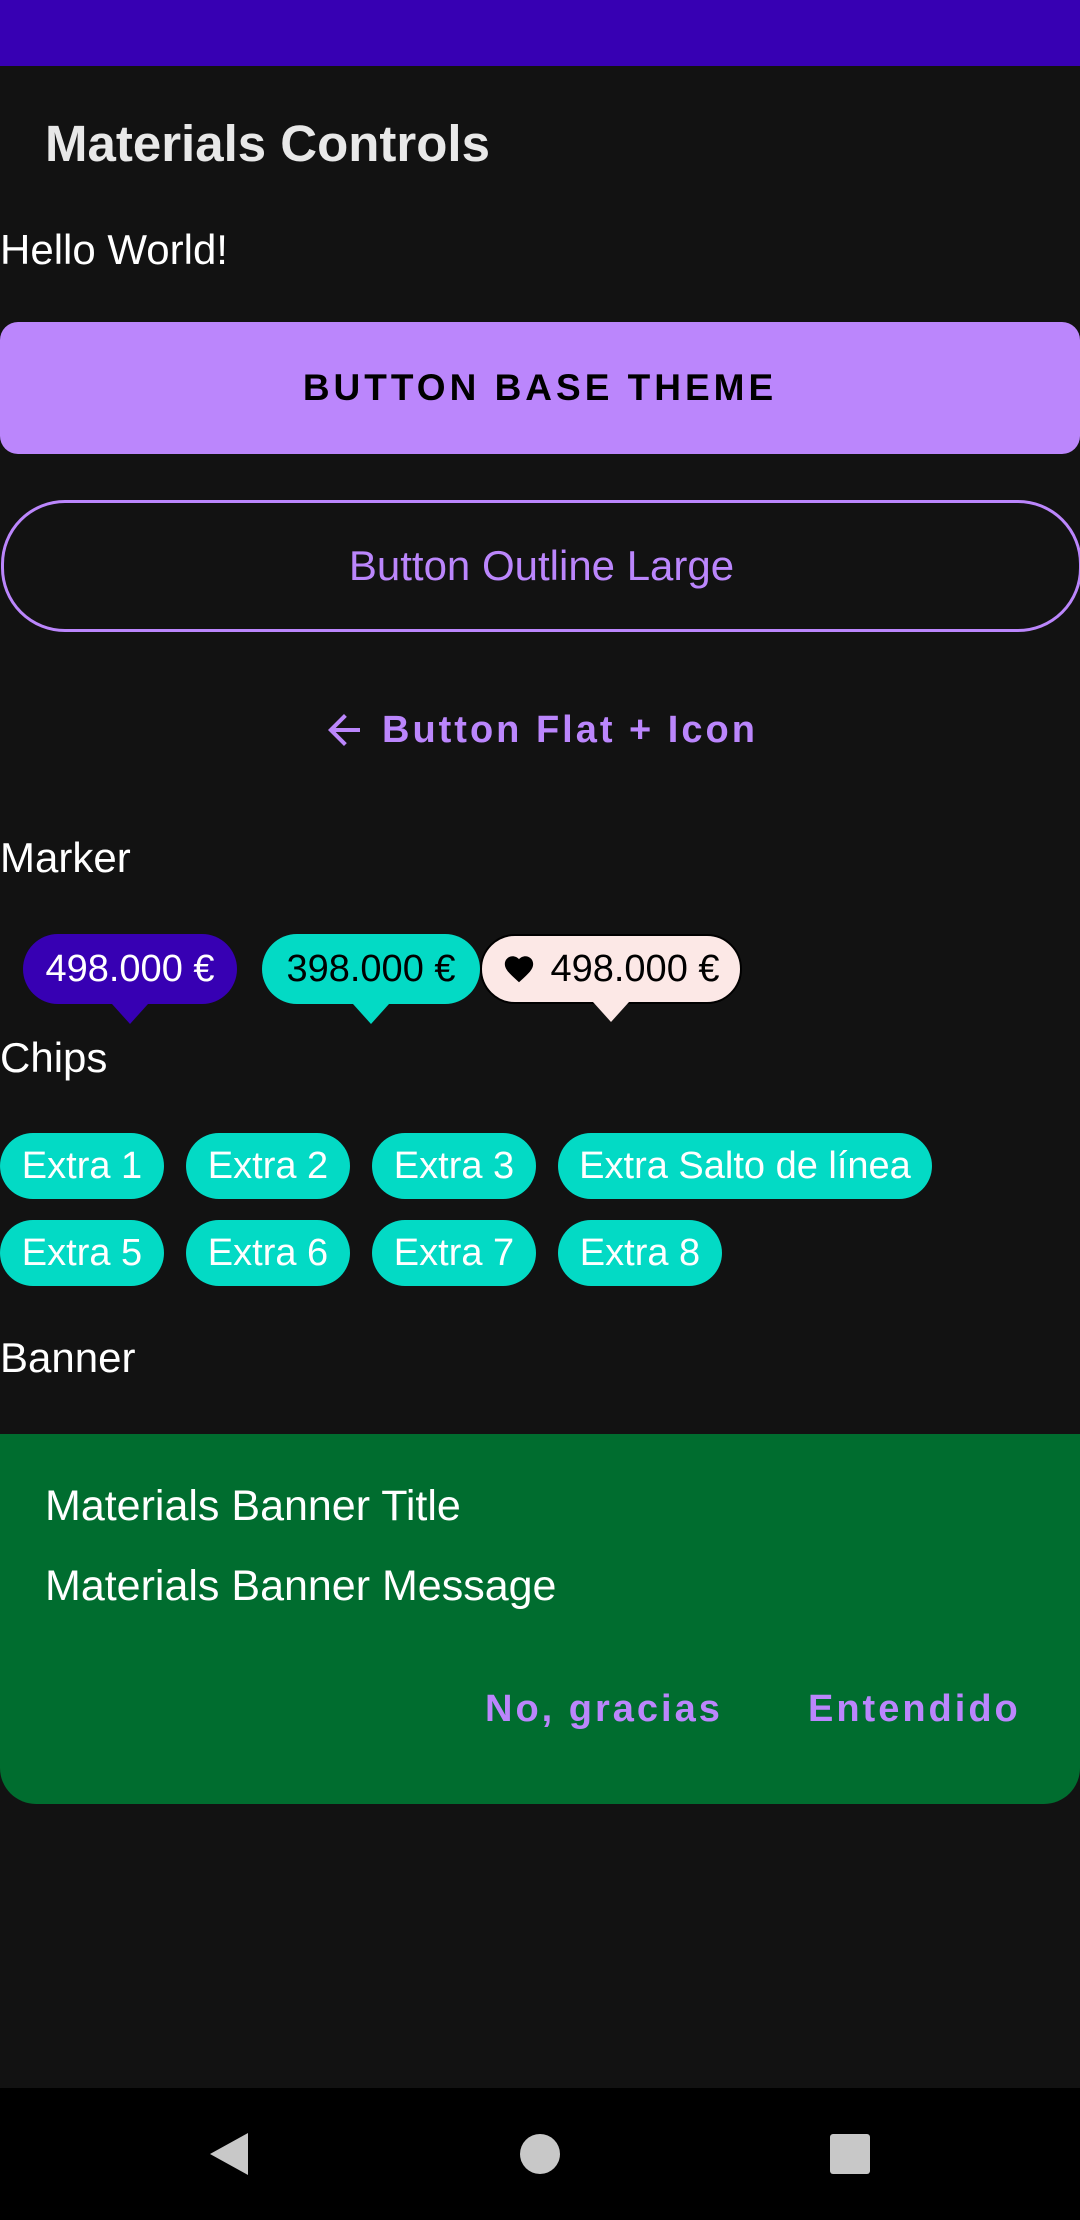 The width and height of the screenshot is (1080, 2220). Describe the element at coordinates (604, 1709) in the screenshot. I see `banner-dismiss-button: No, gracias` at that location.